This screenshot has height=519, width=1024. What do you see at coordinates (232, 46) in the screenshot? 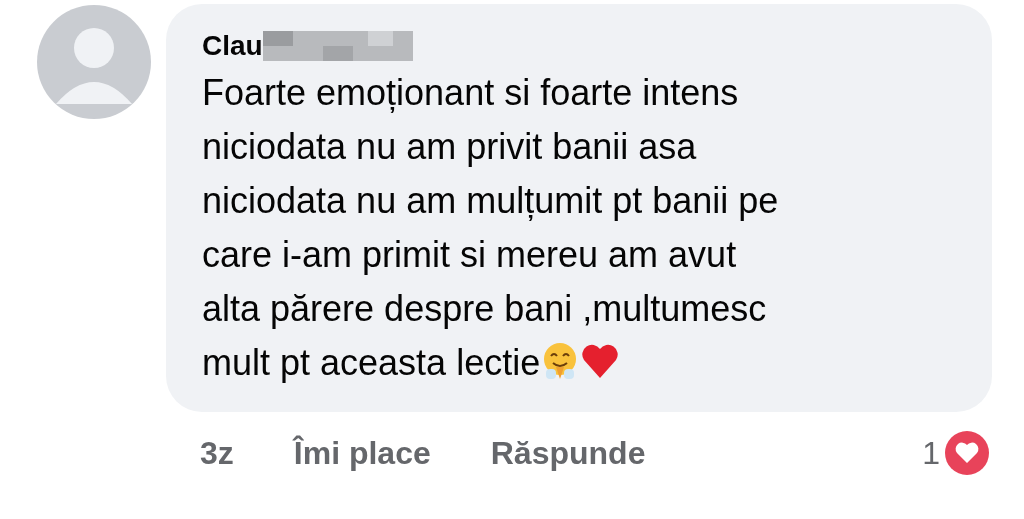
I see `author-name: Clau` at bounding box center [232, 46].